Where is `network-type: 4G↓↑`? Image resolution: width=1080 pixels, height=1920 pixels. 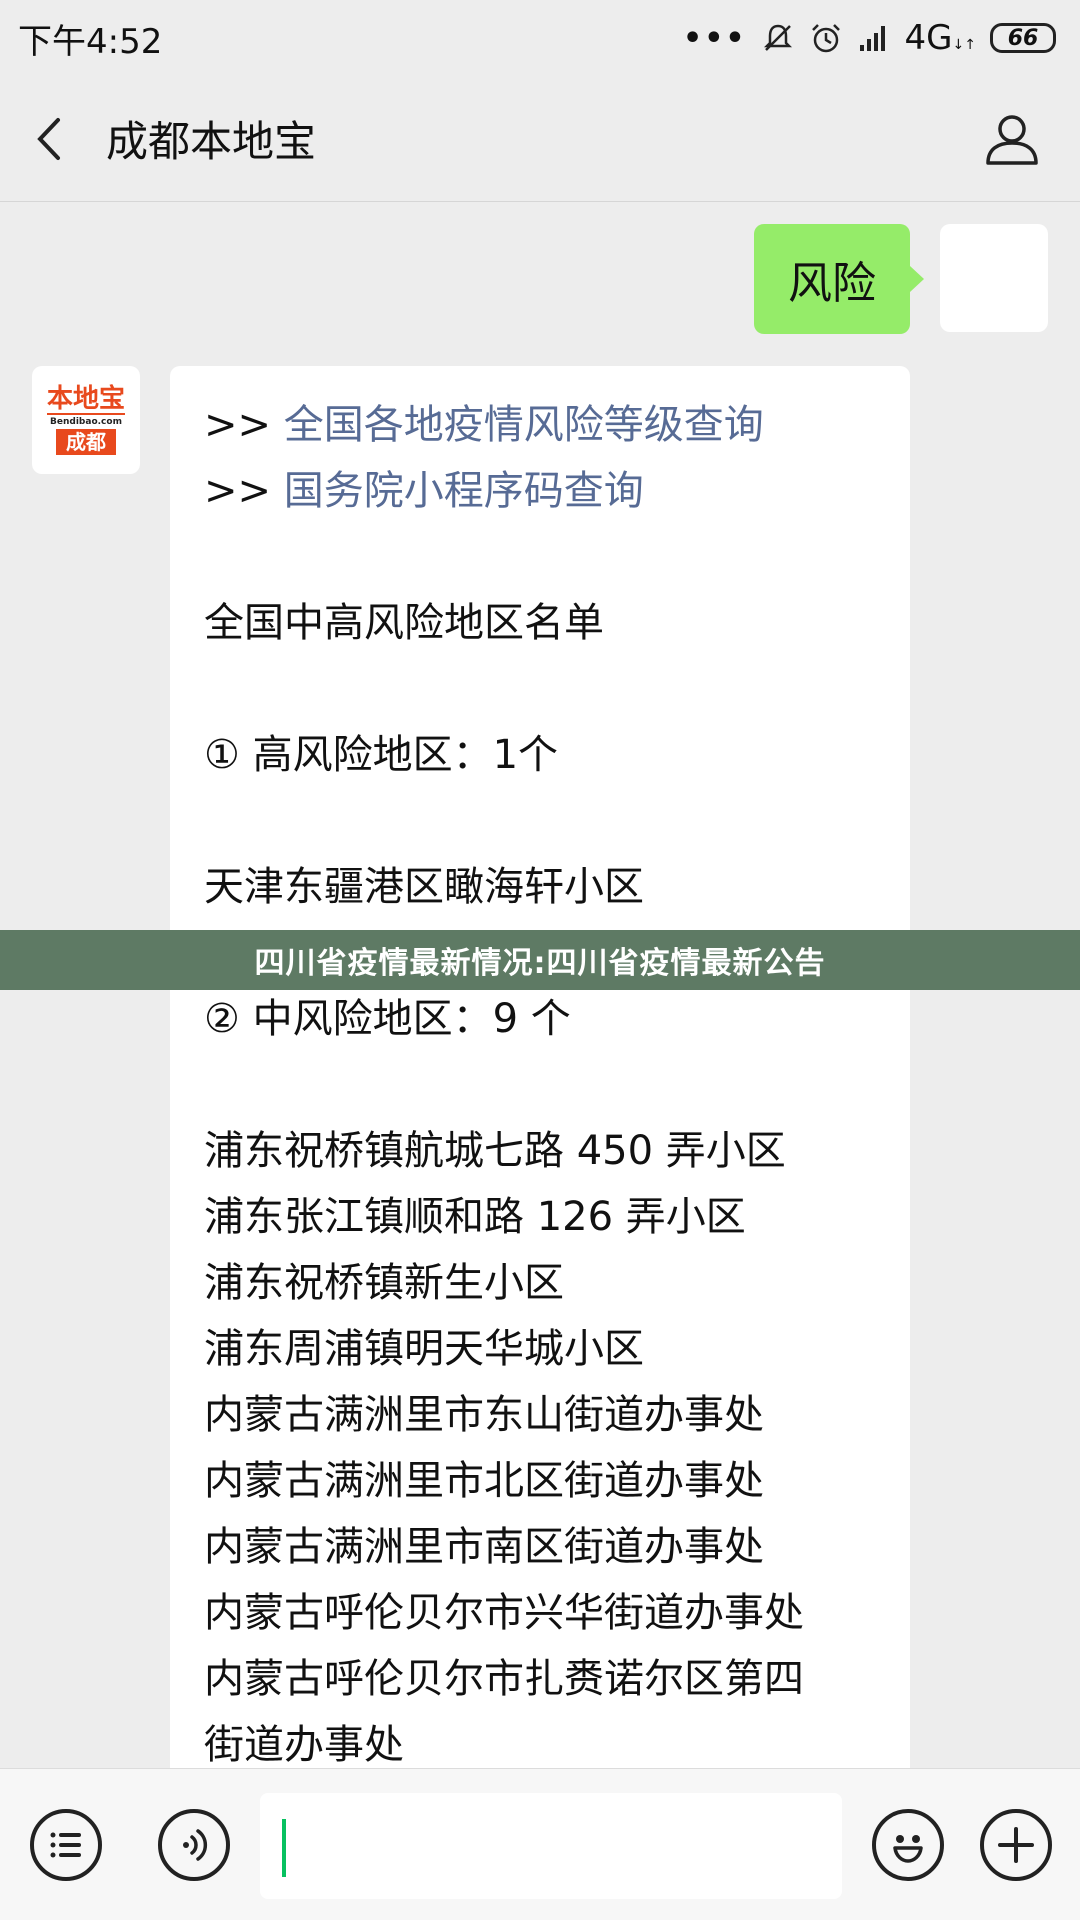
network-type: 4G↓↑ is located at coordinates (940, 38).